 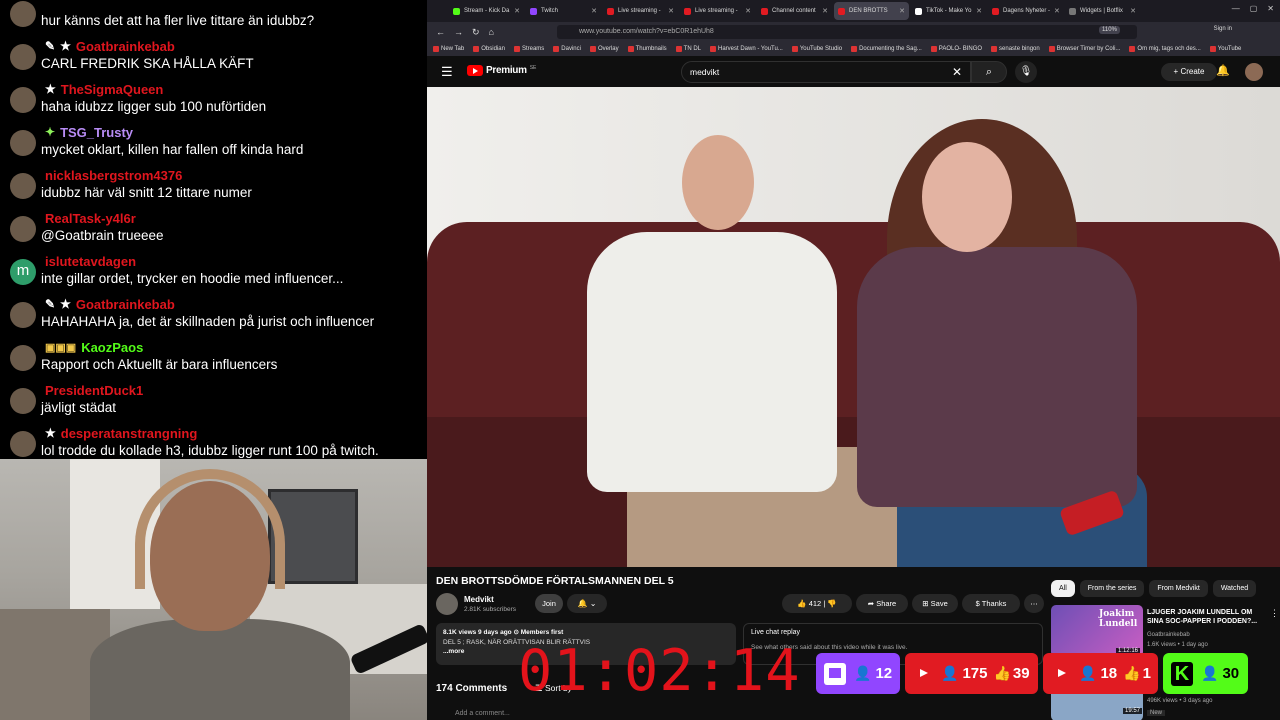 I want to click on subscribe-bell-button: 🔔 ⌄, so click(x=587, y=603).